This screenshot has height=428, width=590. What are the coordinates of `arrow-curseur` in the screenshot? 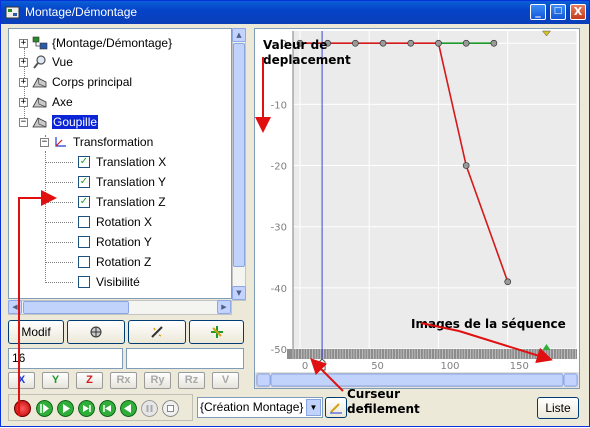 It's located at (327, 375).